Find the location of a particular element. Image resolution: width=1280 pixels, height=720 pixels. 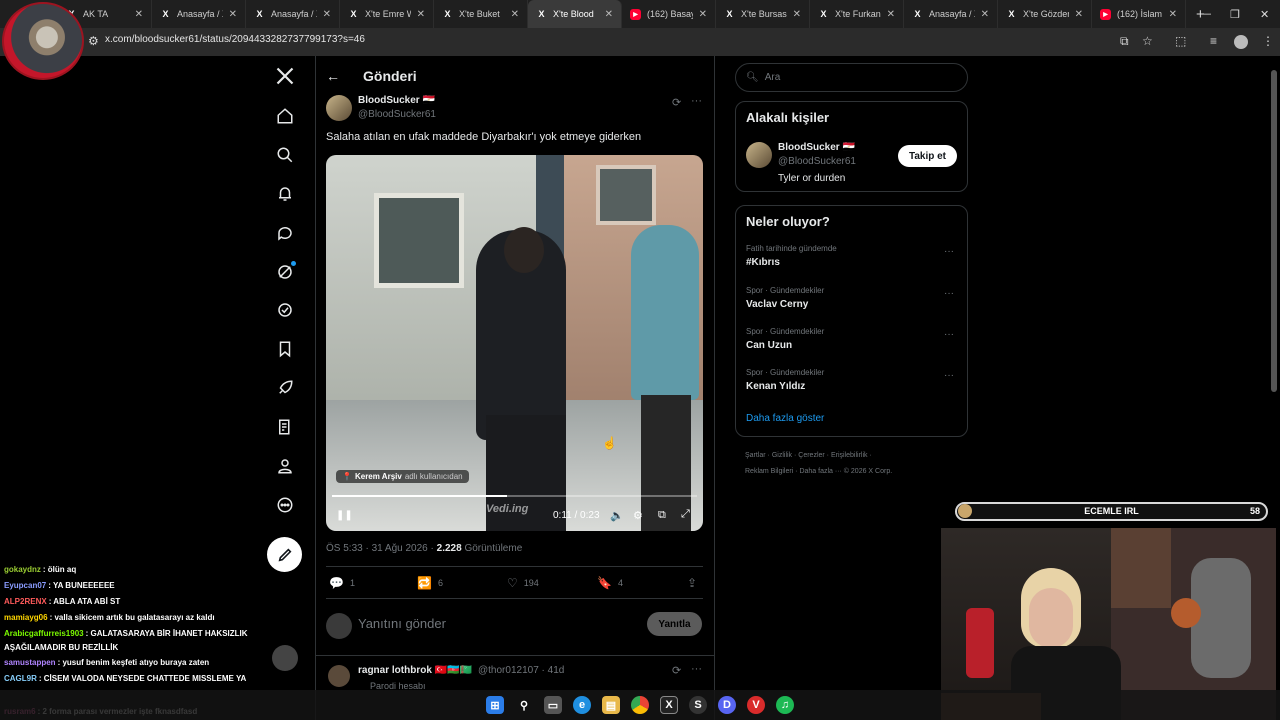

chat-username: gokaydnz is located at coordinates (22, 569).